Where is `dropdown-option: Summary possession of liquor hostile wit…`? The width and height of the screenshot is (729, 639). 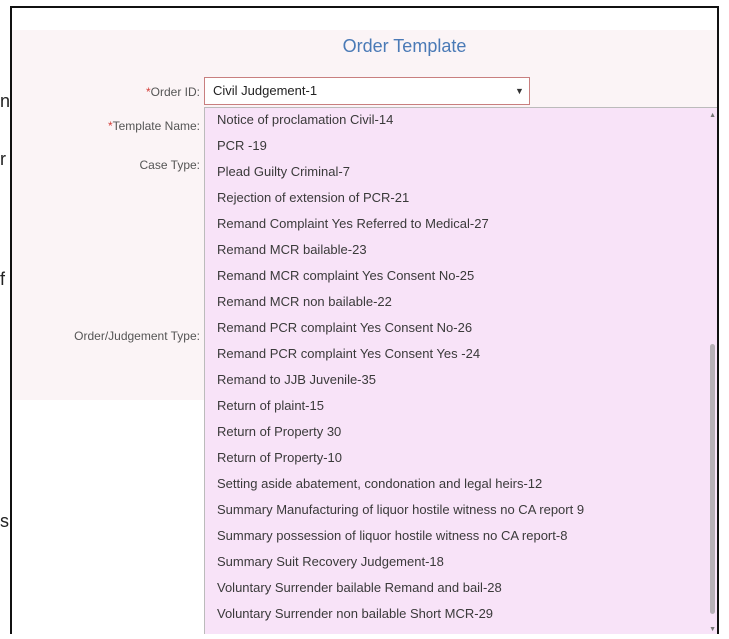 dropdown-option: Summary possession of liquor hostile wit… is located at coordinates (392, 536).